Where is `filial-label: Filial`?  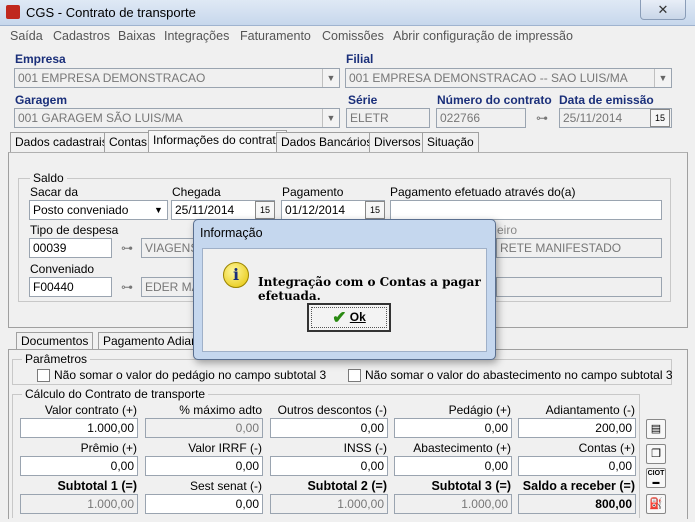
filial-label: Filial is located at coordinates (360, 59).